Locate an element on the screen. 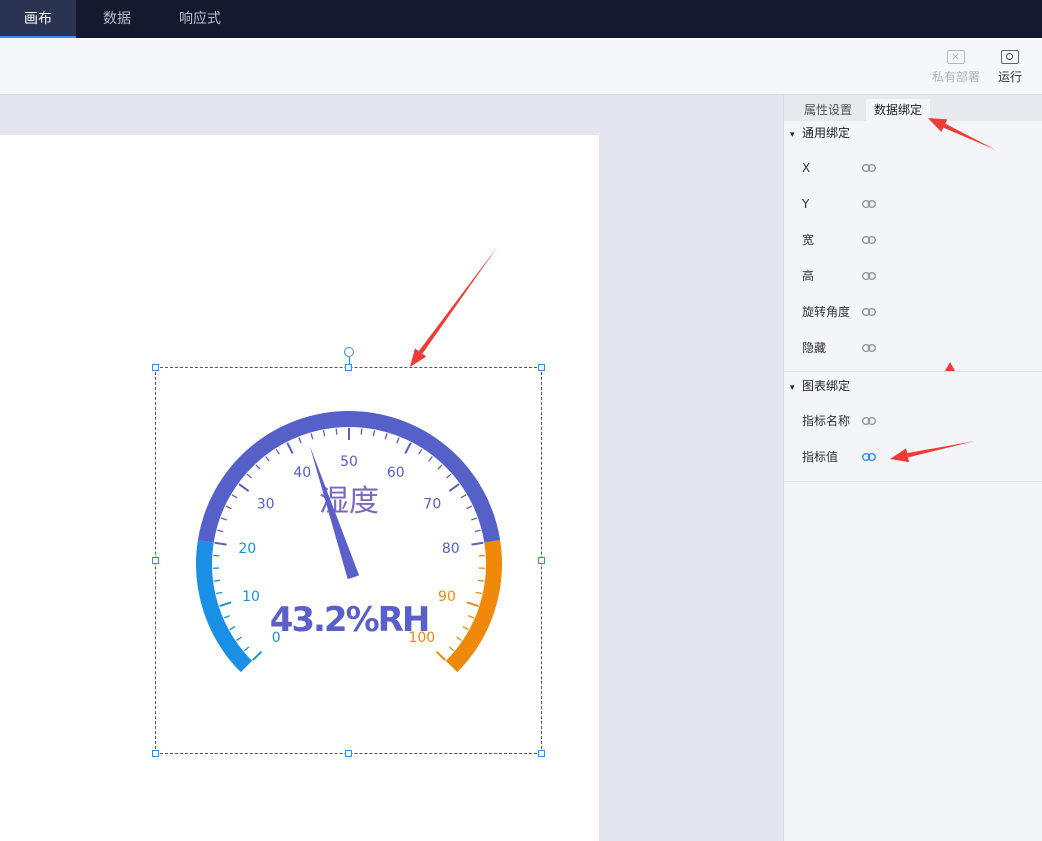  tab-responsive: 响应式 is located at coordinates (200, 19).